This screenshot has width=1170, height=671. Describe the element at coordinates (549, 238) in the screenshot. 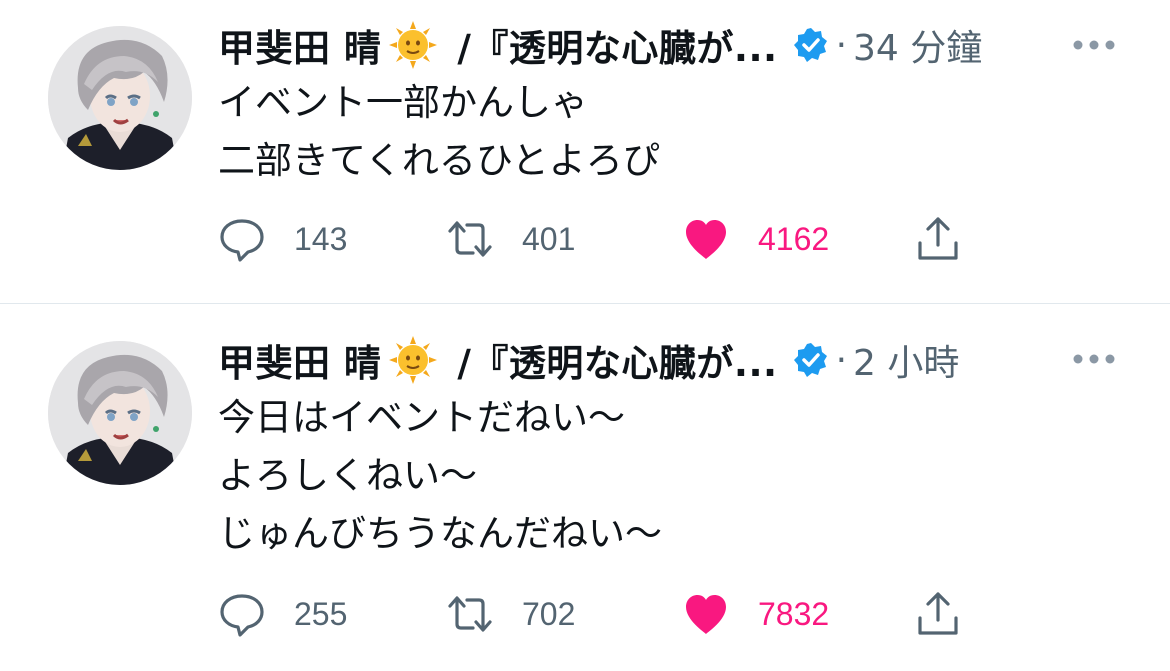

I see `retweet-count: 401` at that location.